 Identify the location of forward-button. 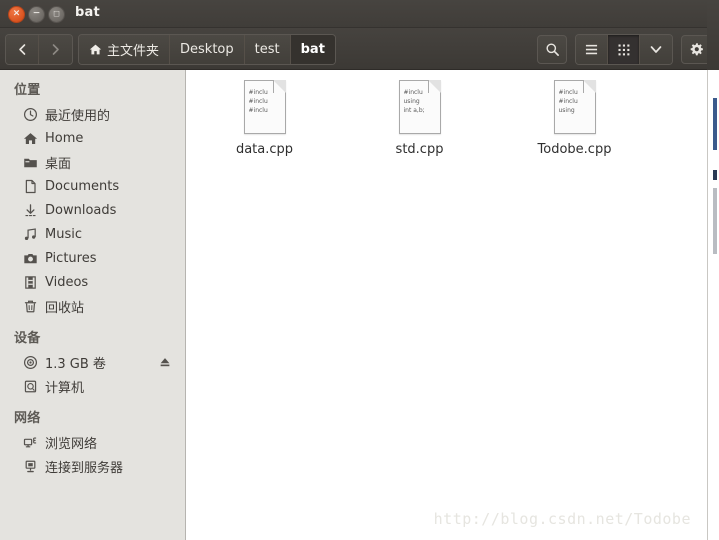
(55, 49).